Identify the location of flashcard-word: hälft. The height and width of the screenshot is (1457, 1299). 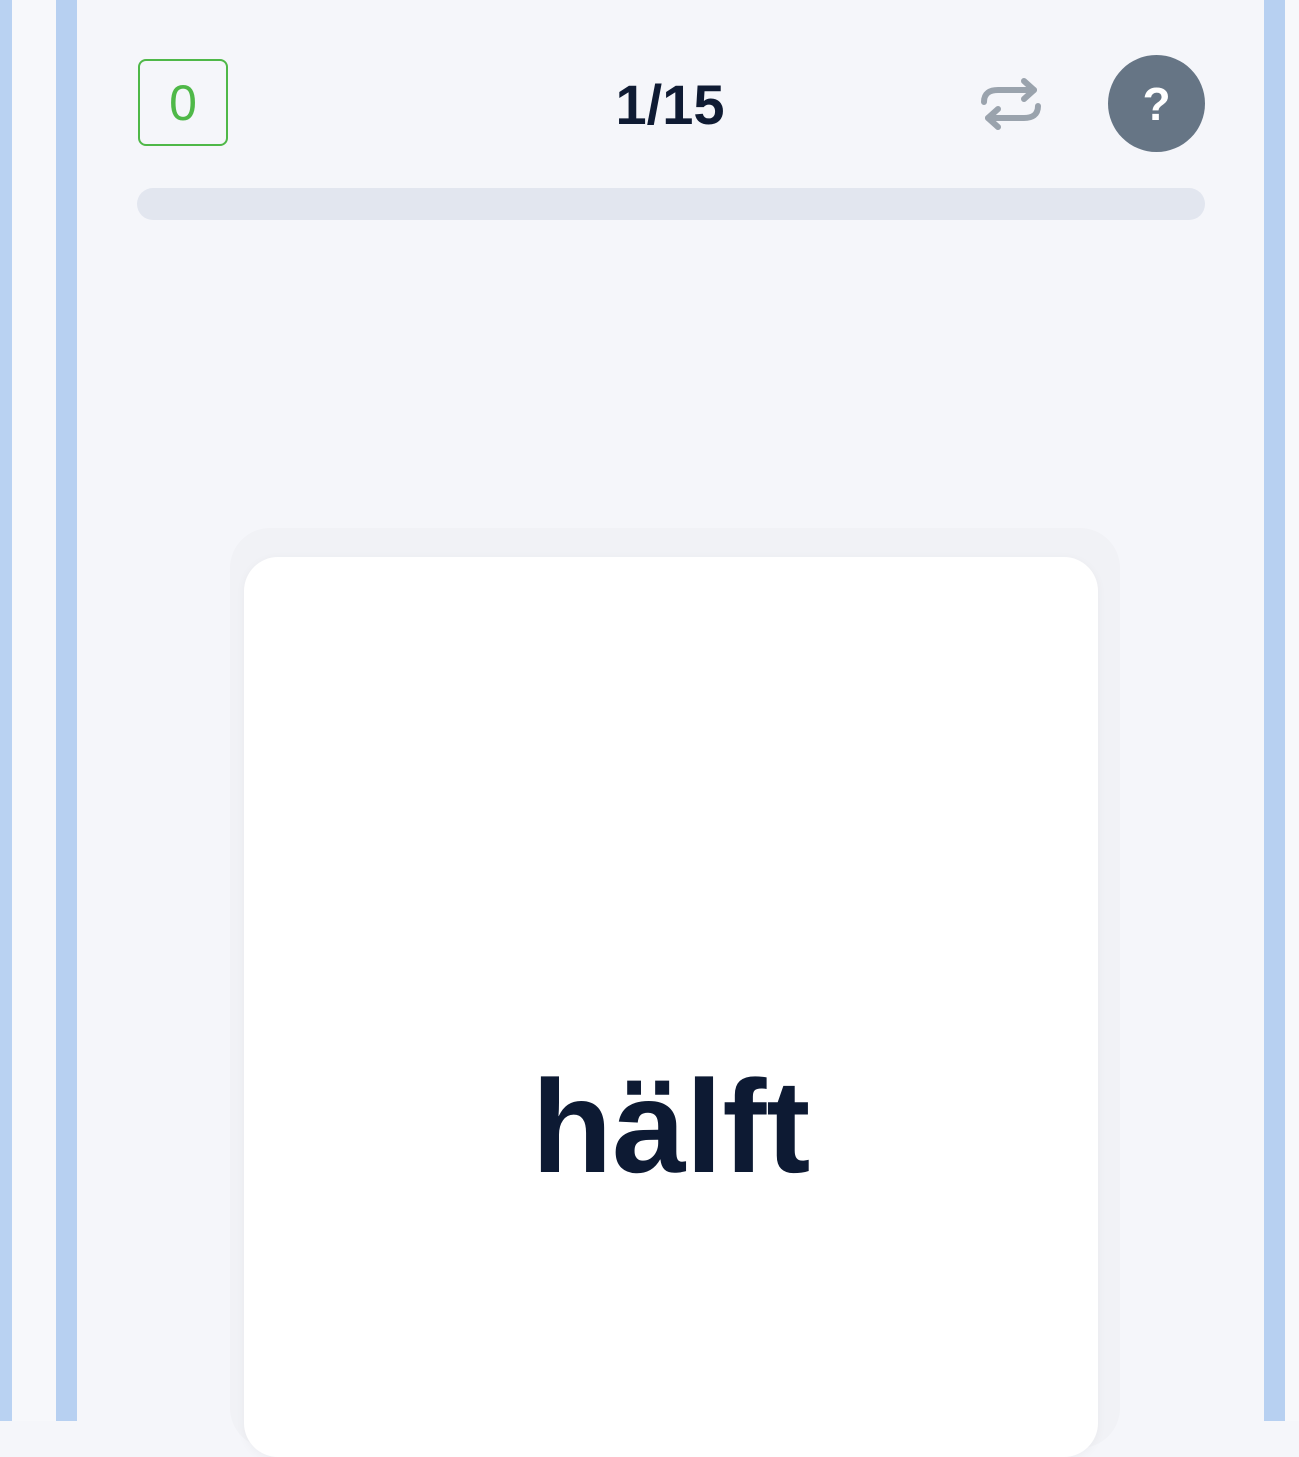
(671, 1126).